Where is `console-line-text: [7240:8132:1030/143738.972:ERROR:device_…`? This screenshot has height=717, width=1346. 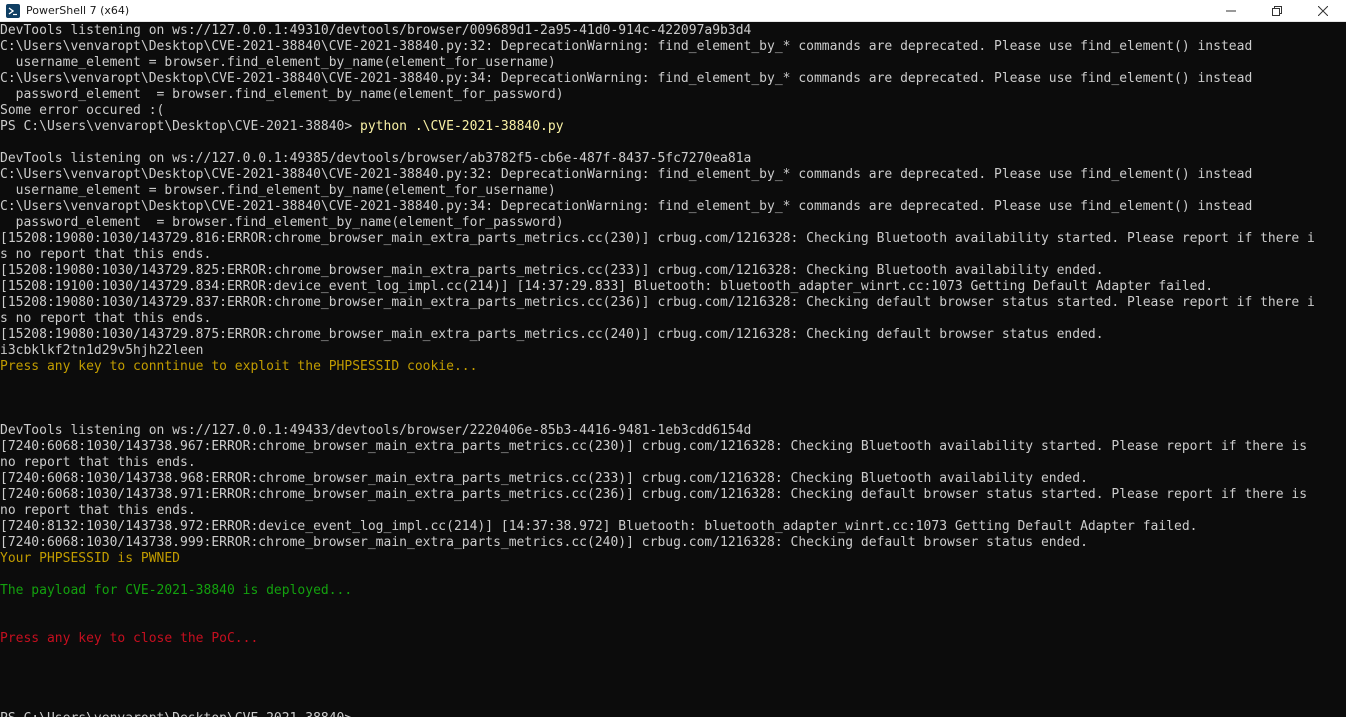 console-line-text: [7240:8132:1030/143738.972:ERROR:device_… is located at coordinates (599, 526).